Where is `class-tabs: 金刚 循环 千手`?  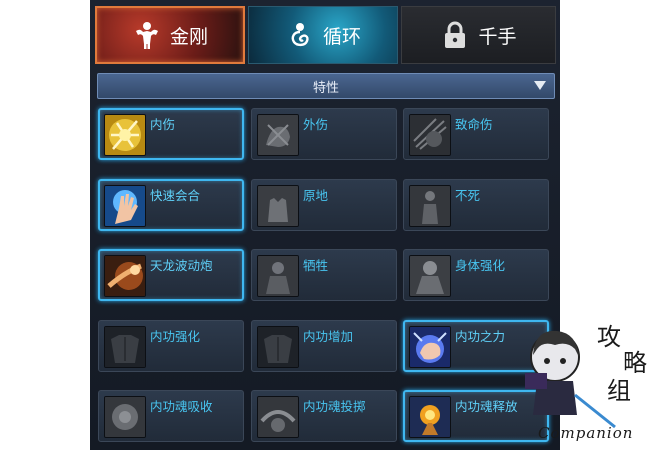 class-tabs: 金刚 循环 千手 is located at coordinates (325, 35).